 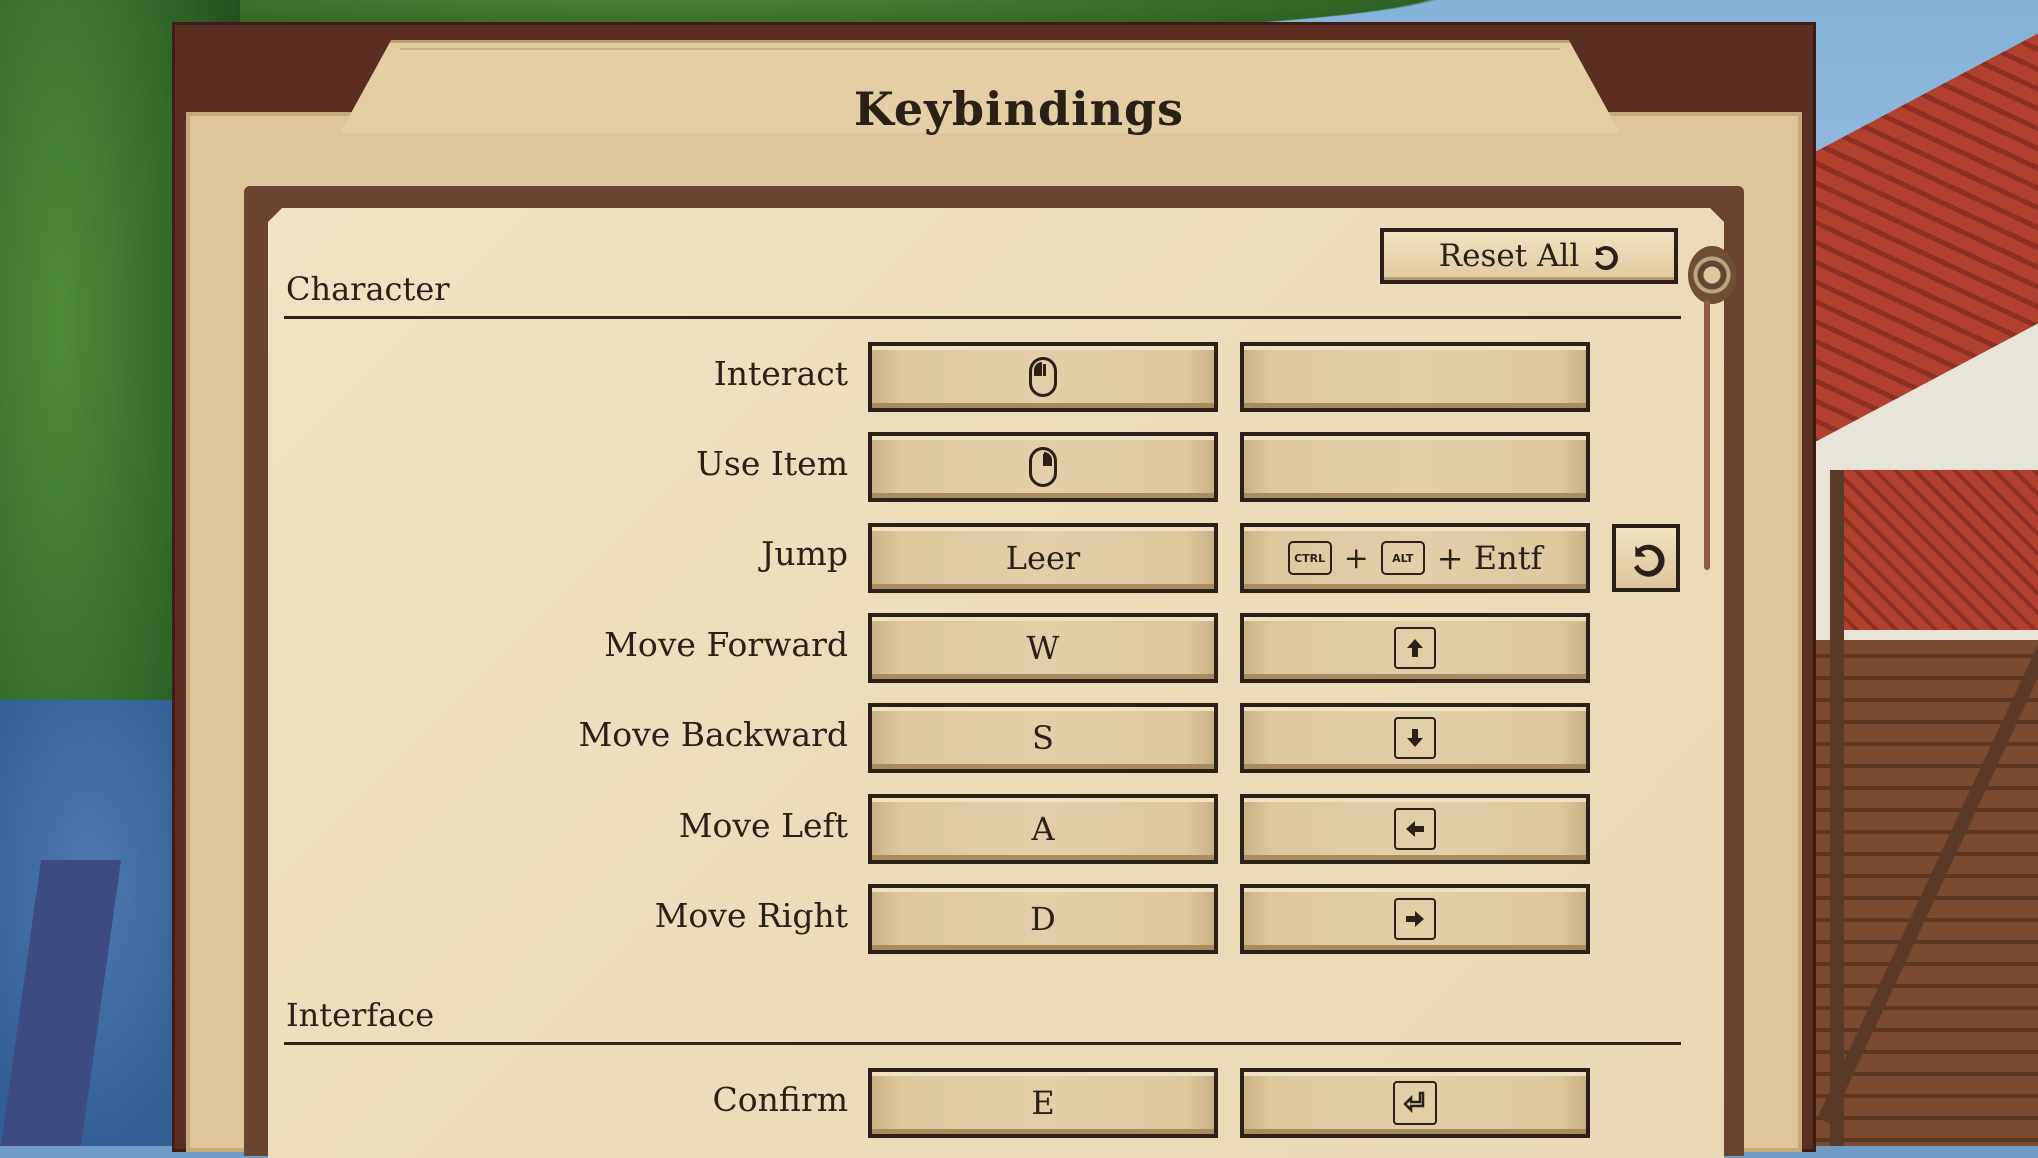 I want to click on interact-primary-binding, so click(x=1043, y=377).